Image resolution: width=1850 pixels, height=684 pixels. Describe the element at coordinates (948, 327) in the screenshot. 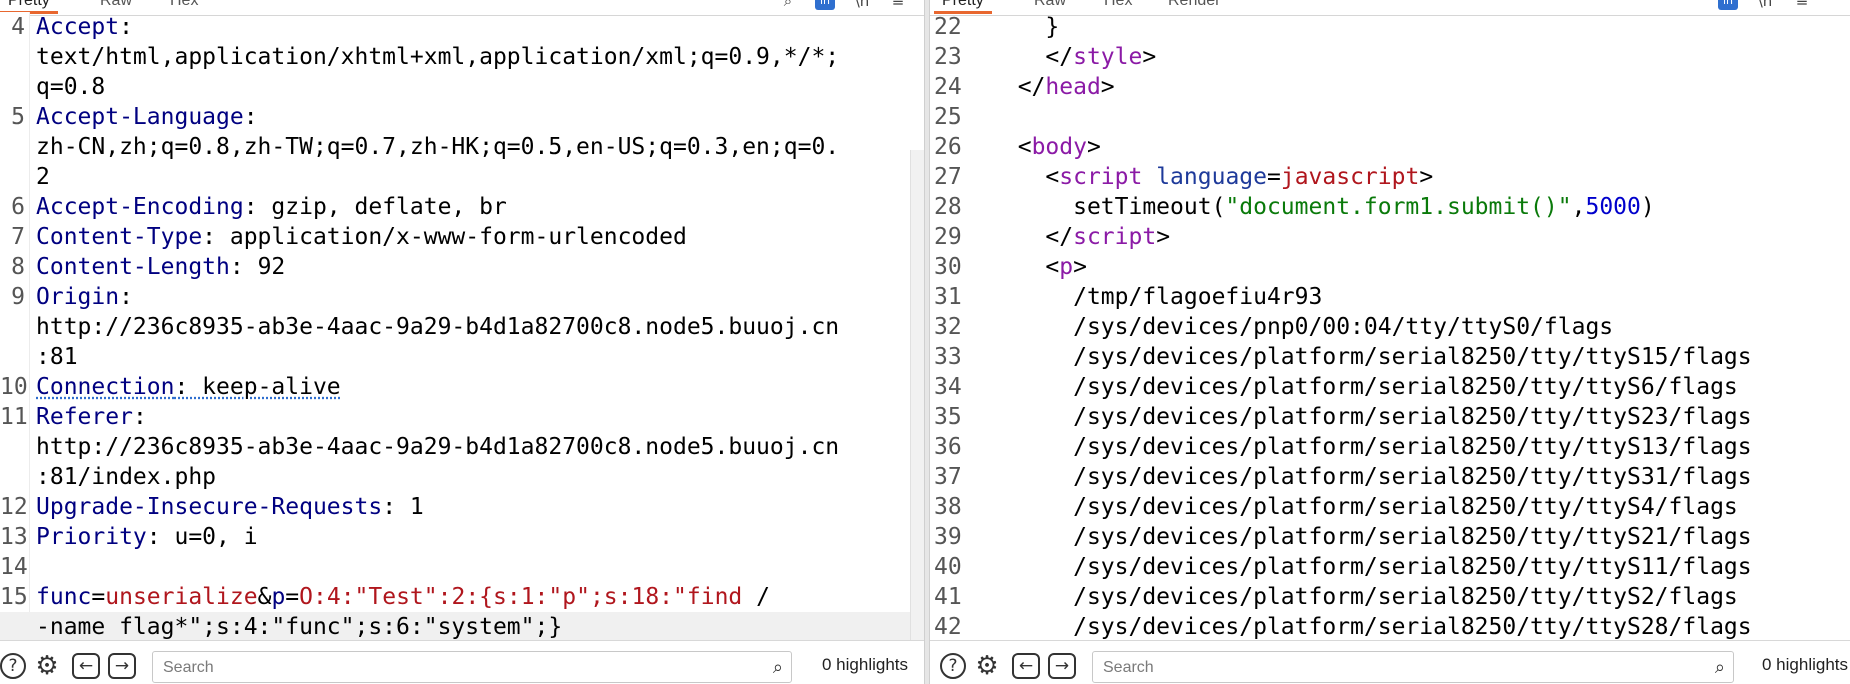

I see `line-number: 32` at that location.